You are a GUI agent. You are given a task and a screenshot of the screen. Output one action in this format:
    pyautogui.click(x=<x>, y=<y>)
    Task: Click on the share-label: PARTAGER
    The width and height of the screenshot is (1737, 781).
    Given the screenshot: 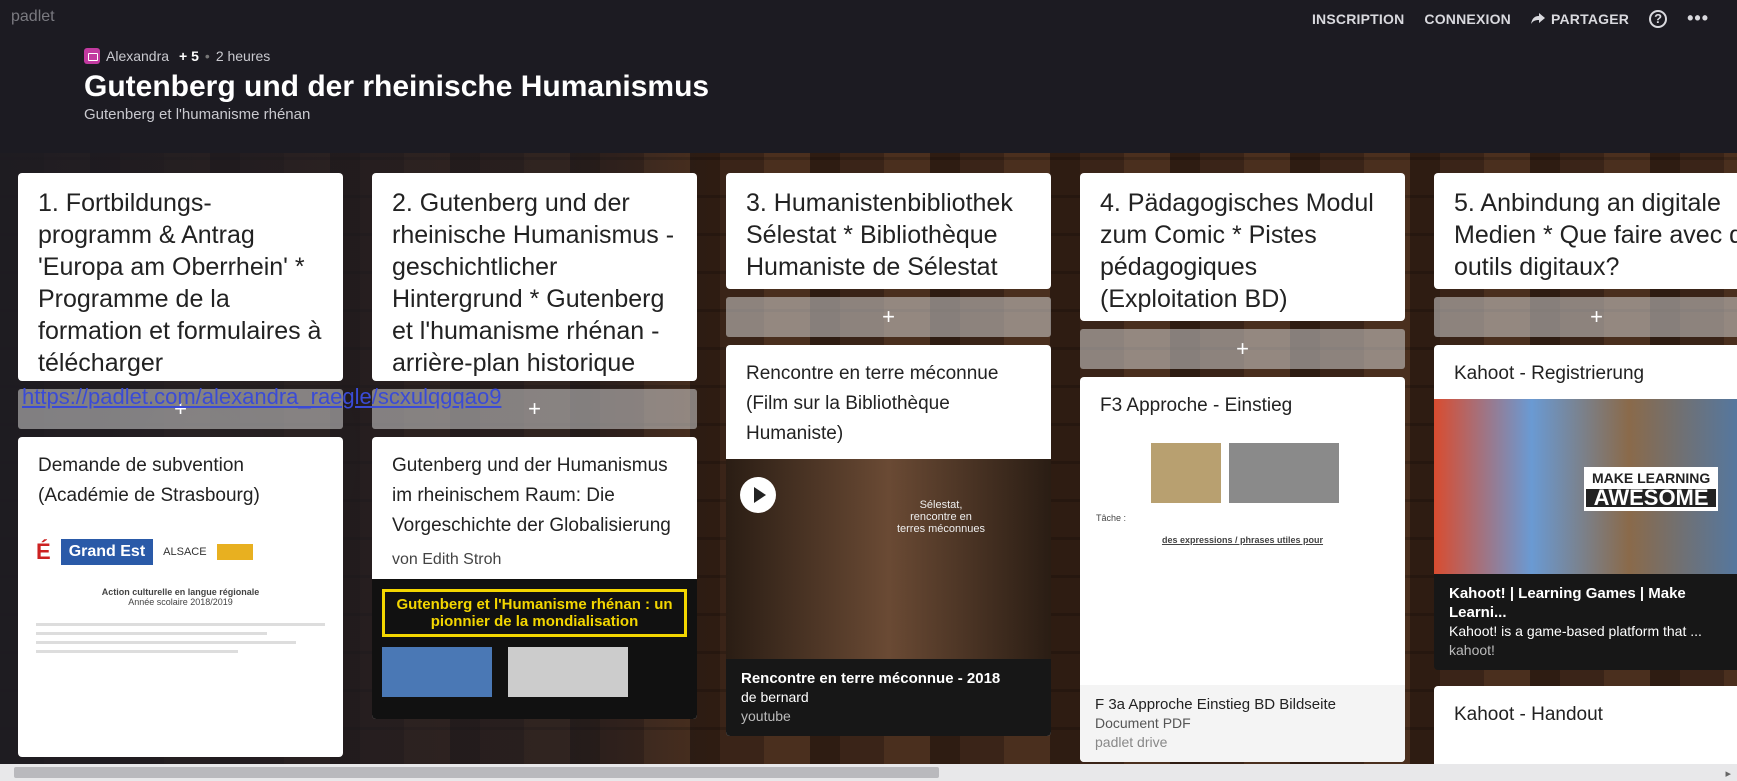 What is the action you would take?
    pyautogui.click(x=1590, y=18)
    